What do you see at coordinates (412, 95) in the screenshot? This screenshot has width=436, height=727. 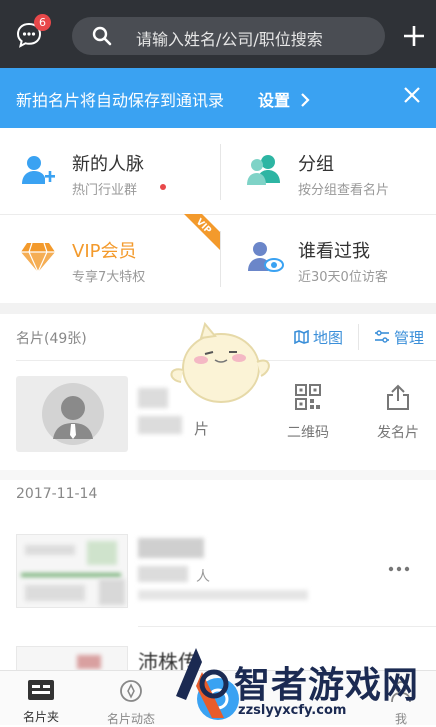 I see `close-icon` at bounding box center [412, 95].